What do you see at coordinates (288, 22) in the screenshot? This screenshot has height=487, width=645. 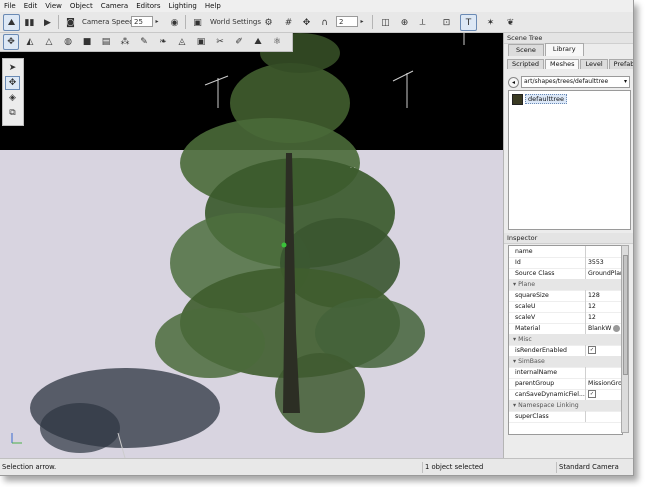 I see `grid-snap-button: #` at bounding box center [288, 22].